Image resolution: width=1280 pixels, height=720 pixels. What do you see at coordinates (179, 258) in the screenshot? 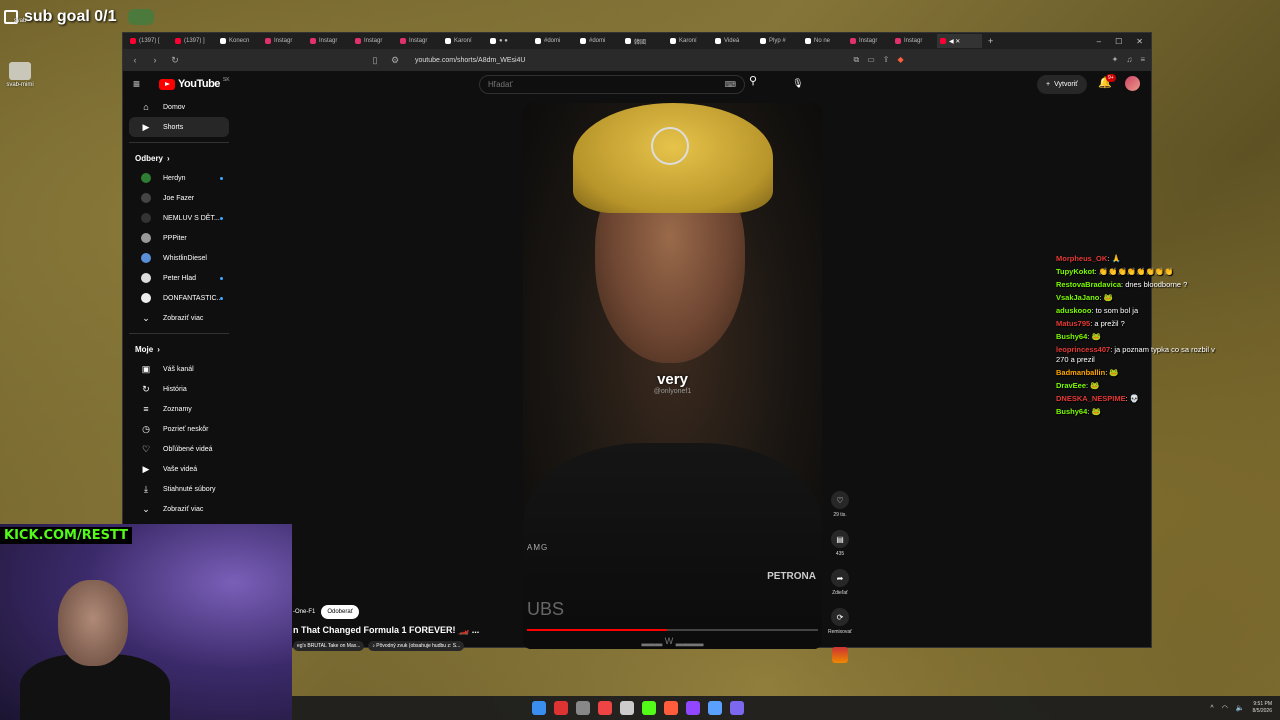
I see `sidebar-item-subscription: WhistlinDiesel` at bounding box center [179, 258].